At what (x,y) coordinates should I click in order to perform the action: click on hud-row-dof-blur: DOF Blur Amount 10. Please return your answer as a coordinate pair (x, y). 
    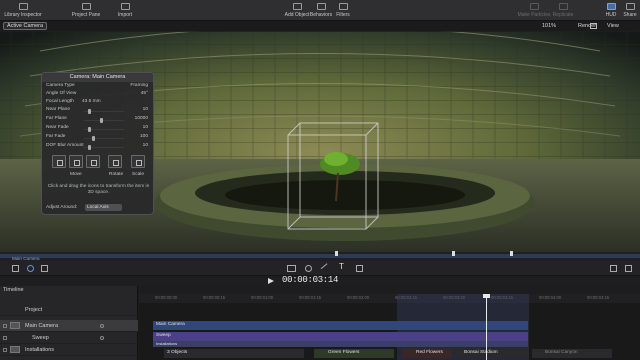
    Looking at the image, I should click on (98, 147).